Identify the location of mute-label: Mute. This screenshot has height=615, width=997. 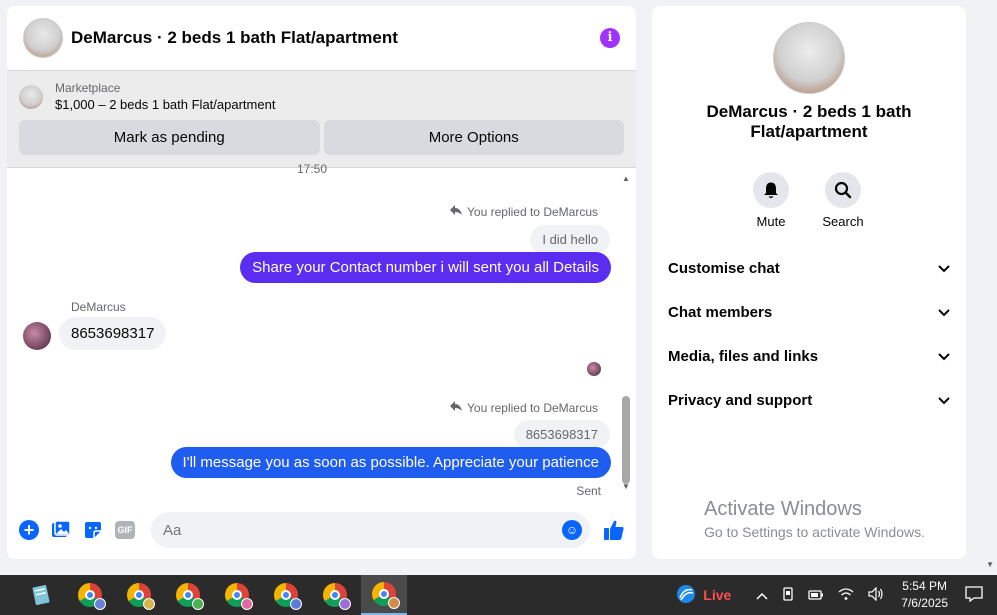
(771, 221).